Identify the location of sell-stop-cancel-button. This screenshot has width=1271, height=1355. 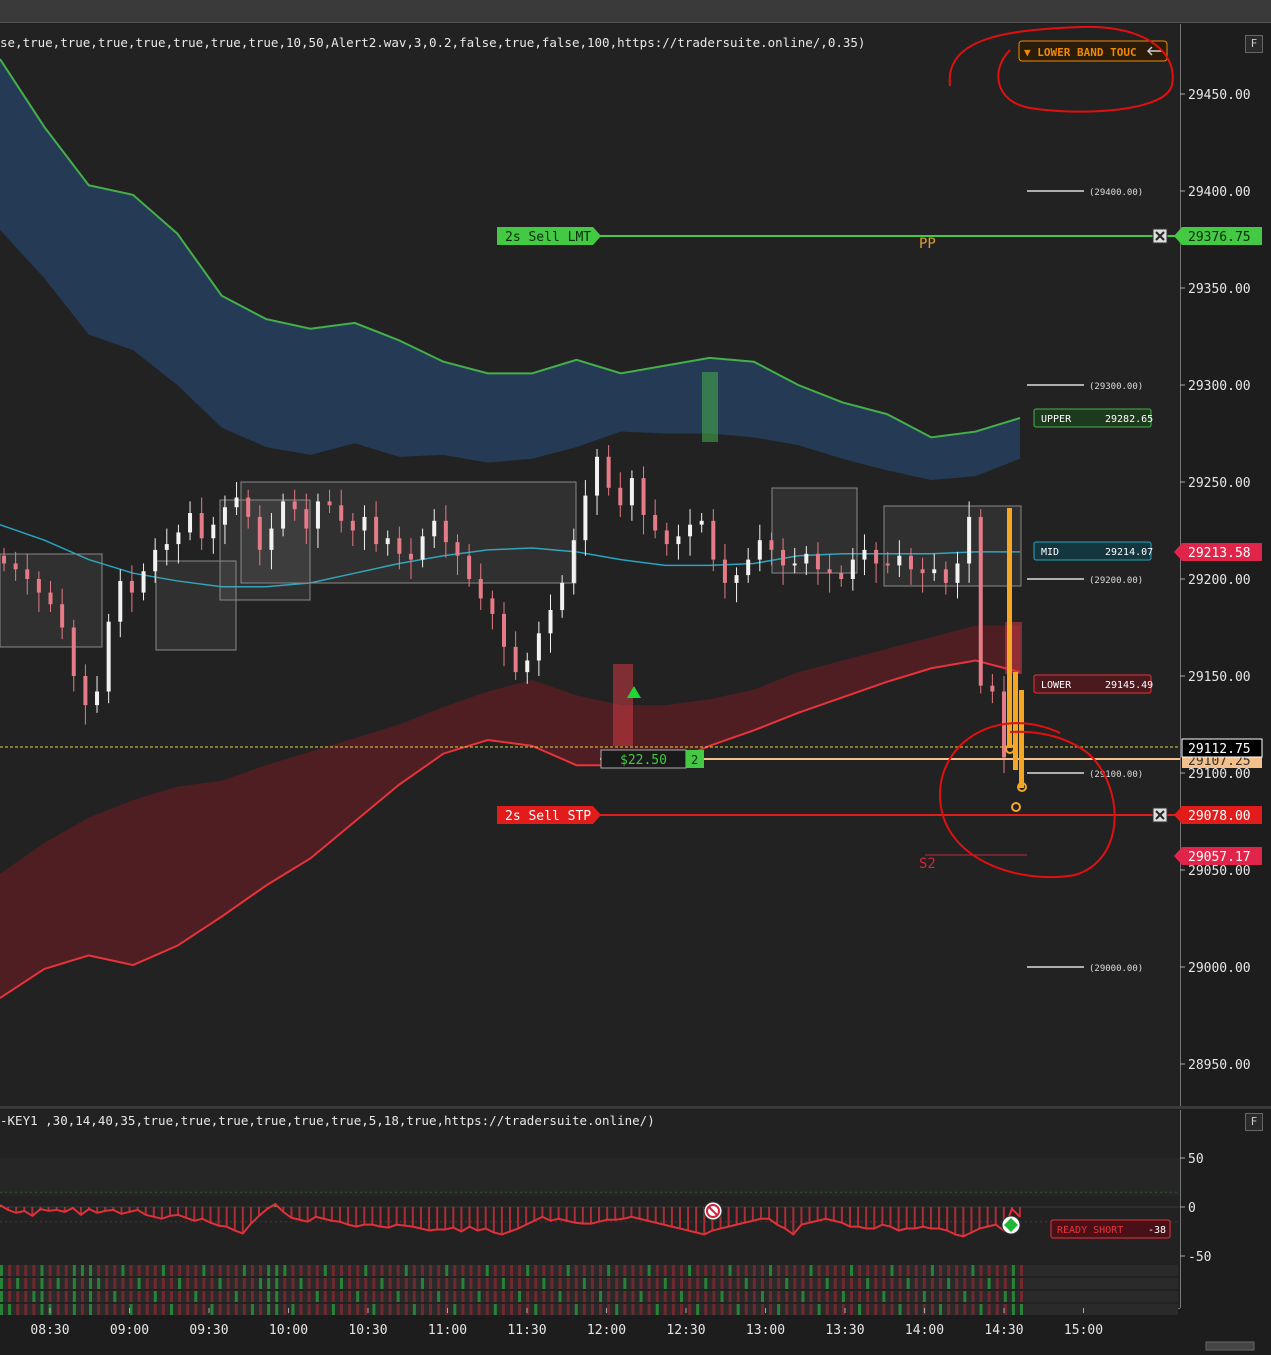
(1160, 815).